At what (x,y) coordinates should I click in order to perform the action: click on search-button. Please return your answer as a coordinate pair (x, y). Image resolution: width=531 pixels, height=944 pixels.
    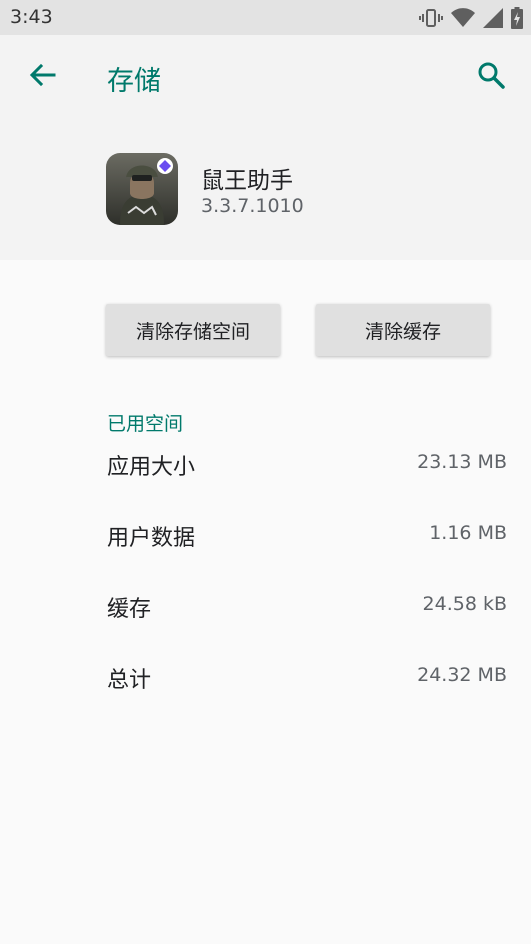
    Looking at the image, I should click on (491, 77).